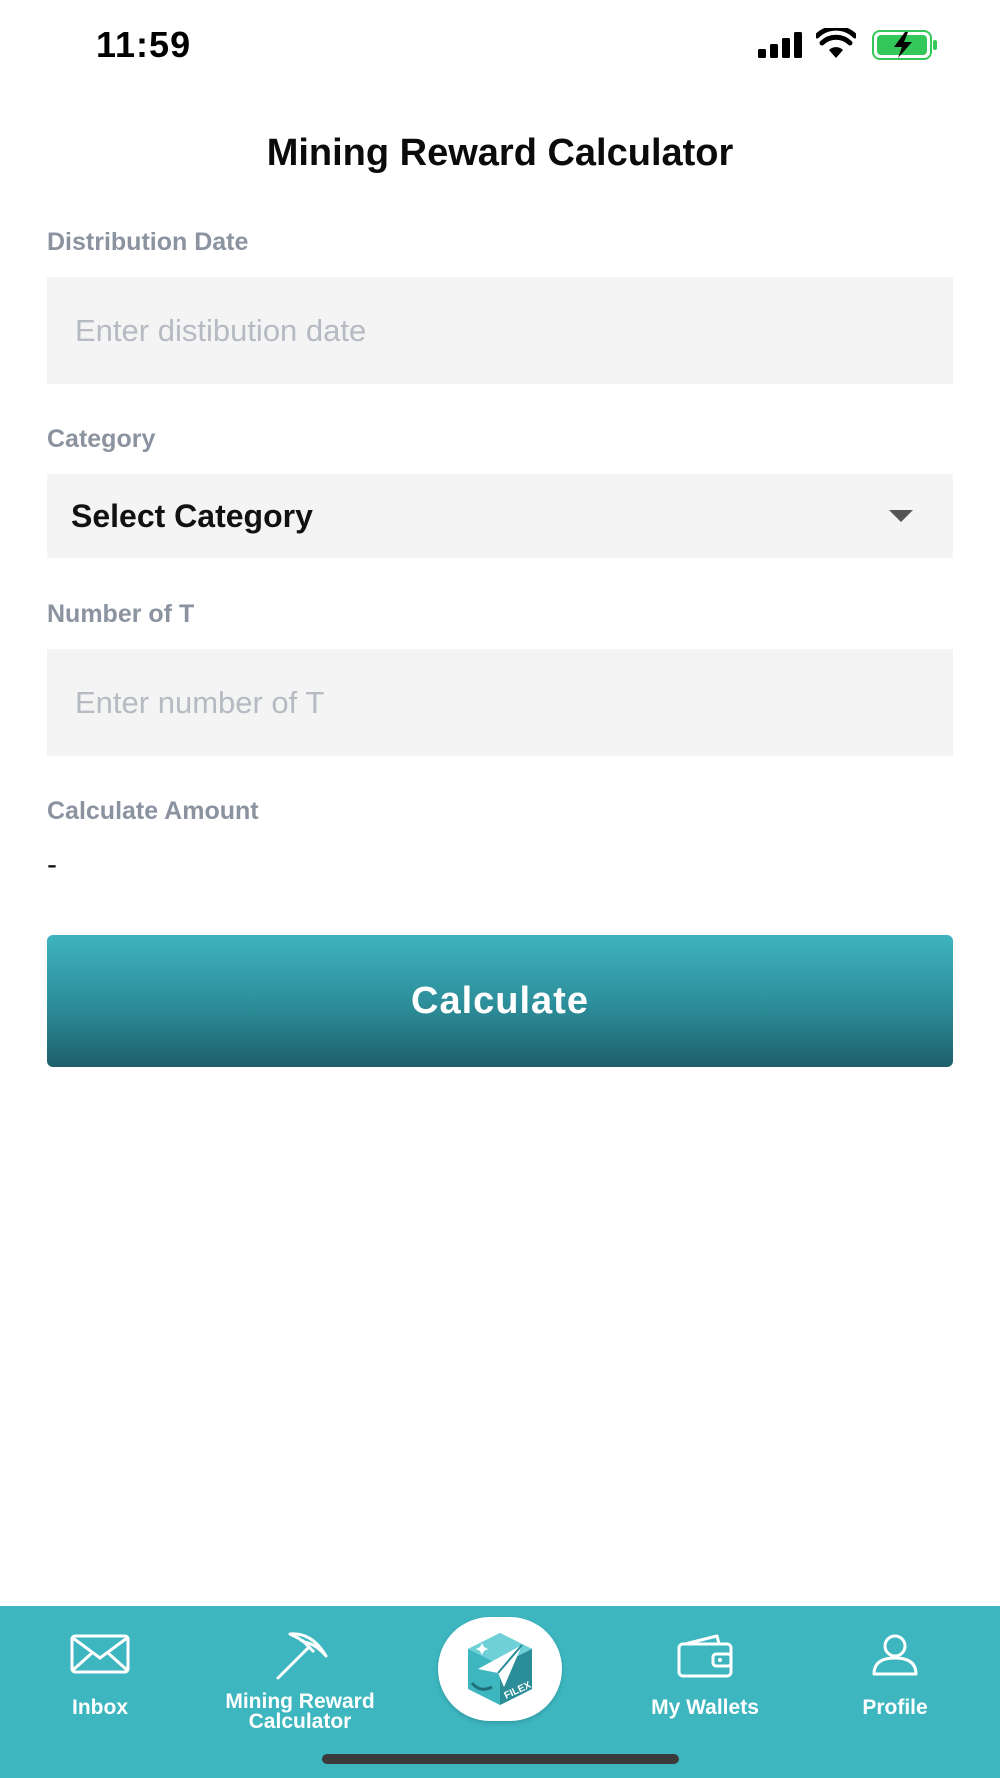 Image resolution: width=1000 pixels, height=1778 pixels. Describe the element at coordinates (500, 1001) in the screenshot. I see `calculate-button: Calculate` at that location.